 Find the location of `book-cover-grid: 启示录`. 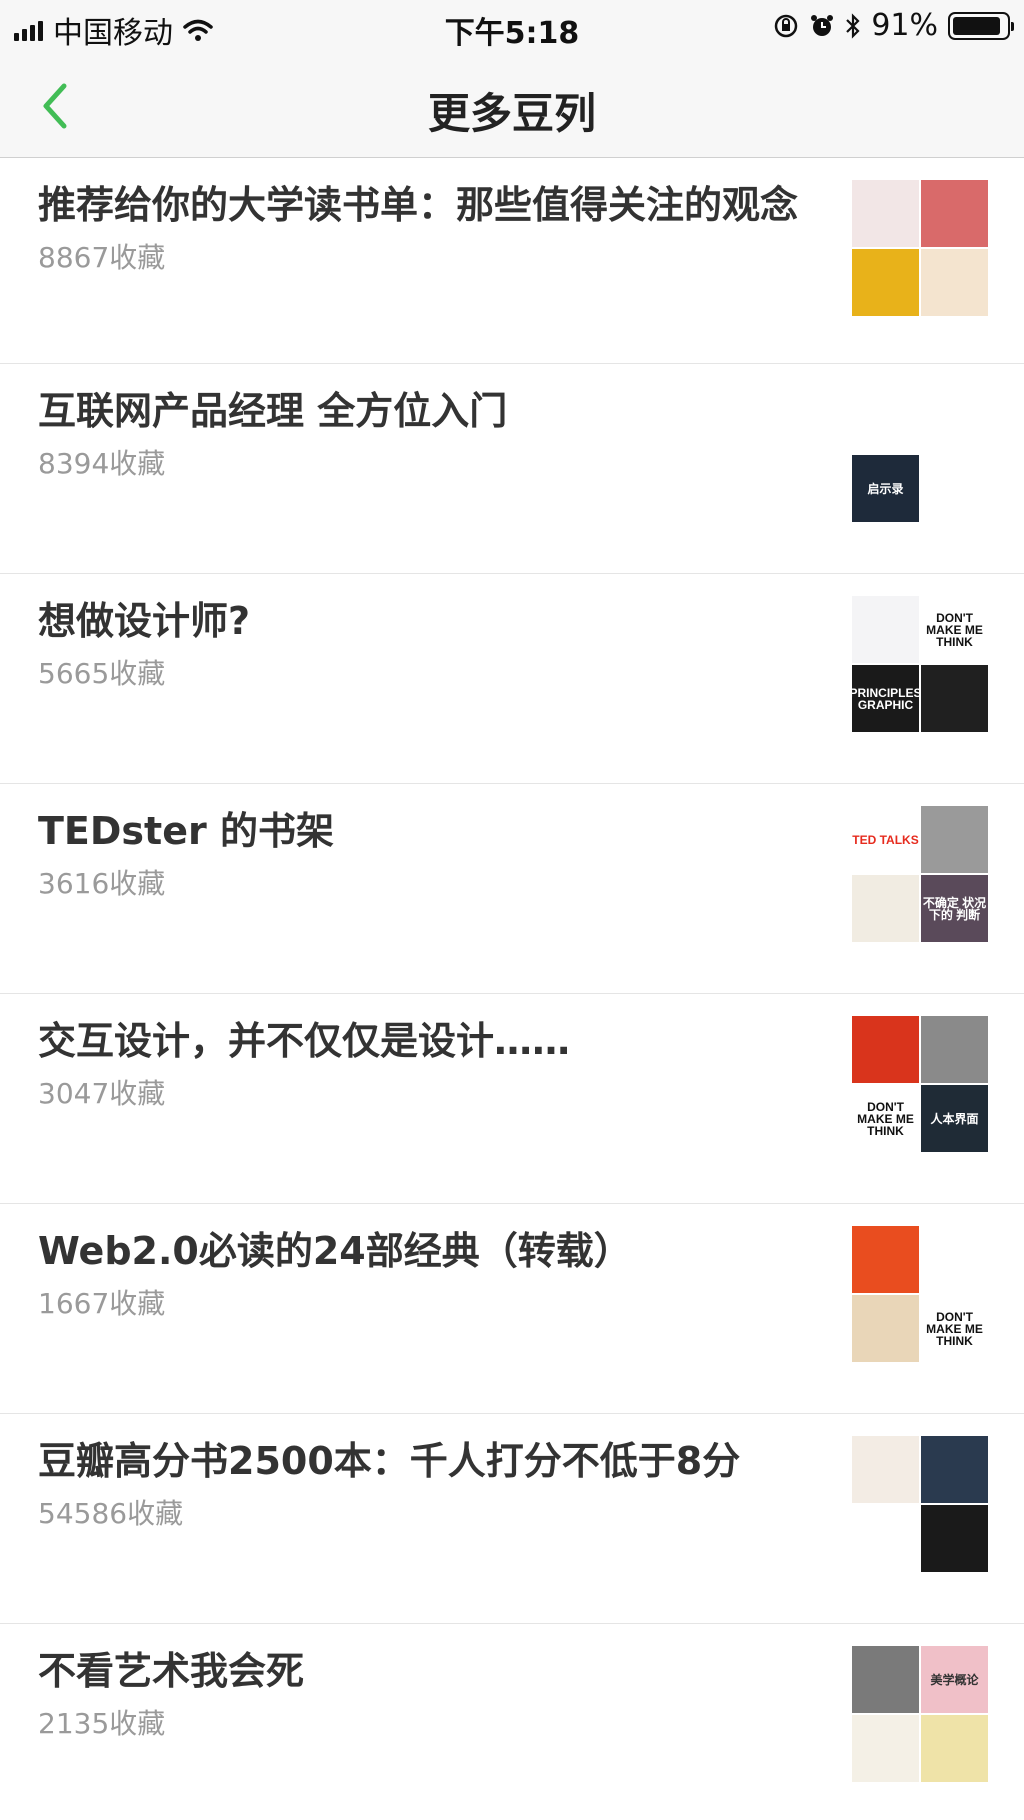

book-cover-grid: 启示录 is located at coordinates (920, 454).